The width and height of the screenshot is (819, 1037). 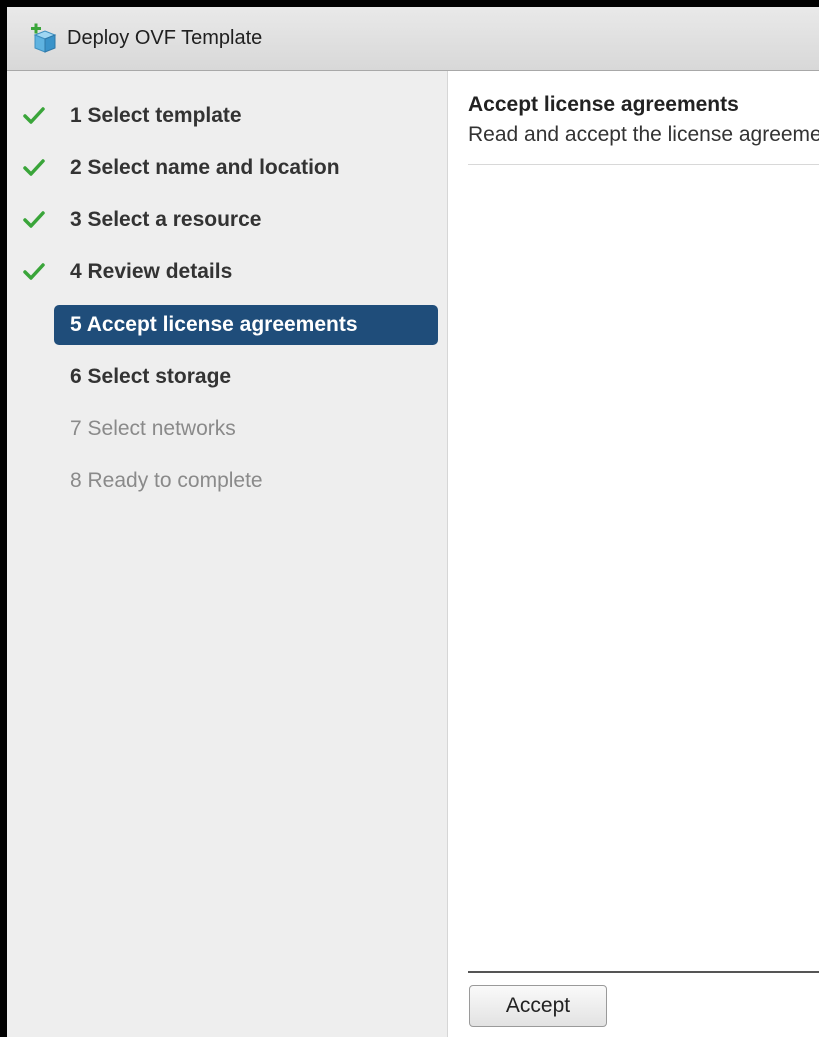 What do you see at coordinates (156, 115) in the screenshot?
I see `step-label: 1 Select template` at bounding box center [156, 115].